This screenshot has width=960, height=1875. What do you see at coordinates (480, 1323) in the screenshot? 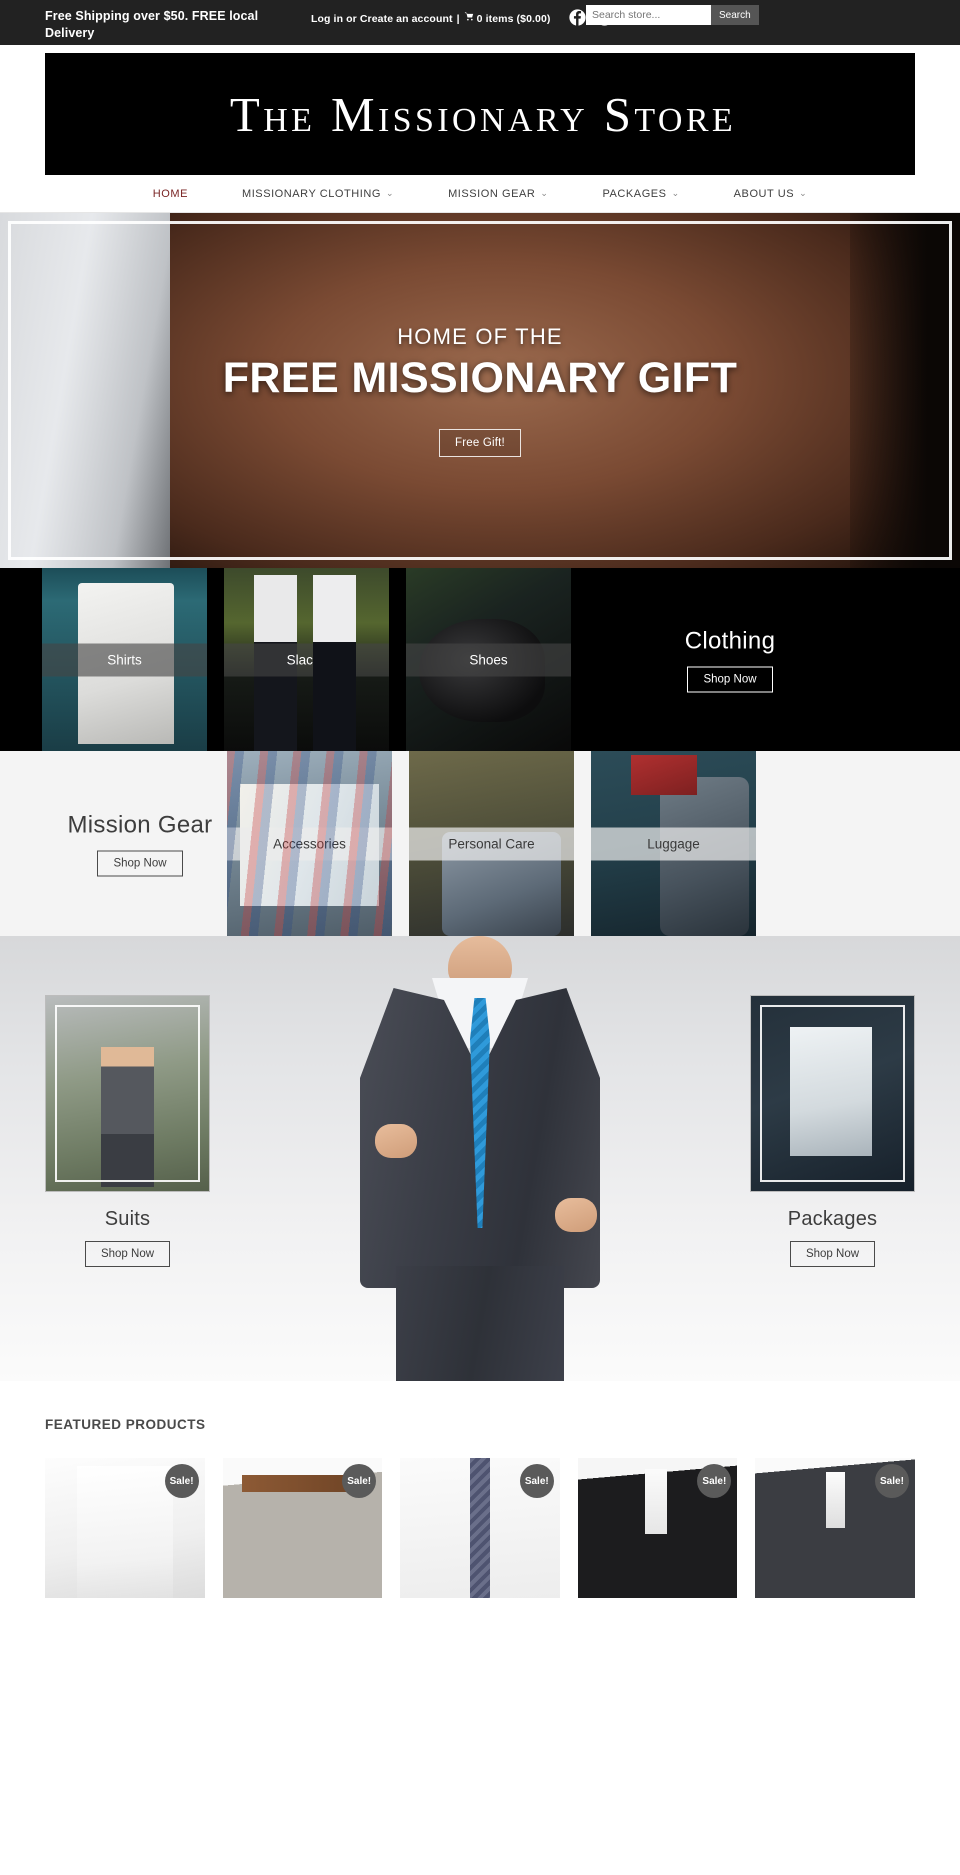
I see `model-trousers` at bounding box center [480, 1323].